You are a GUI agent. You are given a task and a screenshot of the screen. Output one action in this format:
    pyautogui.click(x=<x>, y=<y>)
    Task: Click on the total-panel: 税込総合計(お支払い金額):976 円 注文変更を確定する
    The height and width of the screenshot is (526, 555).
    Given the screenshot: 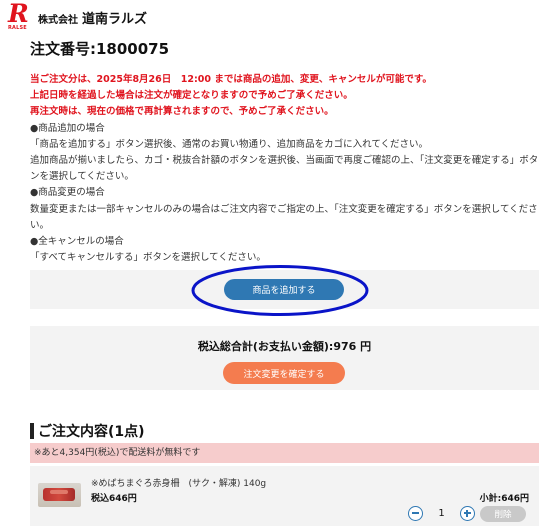 What is the action you would take?
    pyautogui.click(x=284, y=358)
    